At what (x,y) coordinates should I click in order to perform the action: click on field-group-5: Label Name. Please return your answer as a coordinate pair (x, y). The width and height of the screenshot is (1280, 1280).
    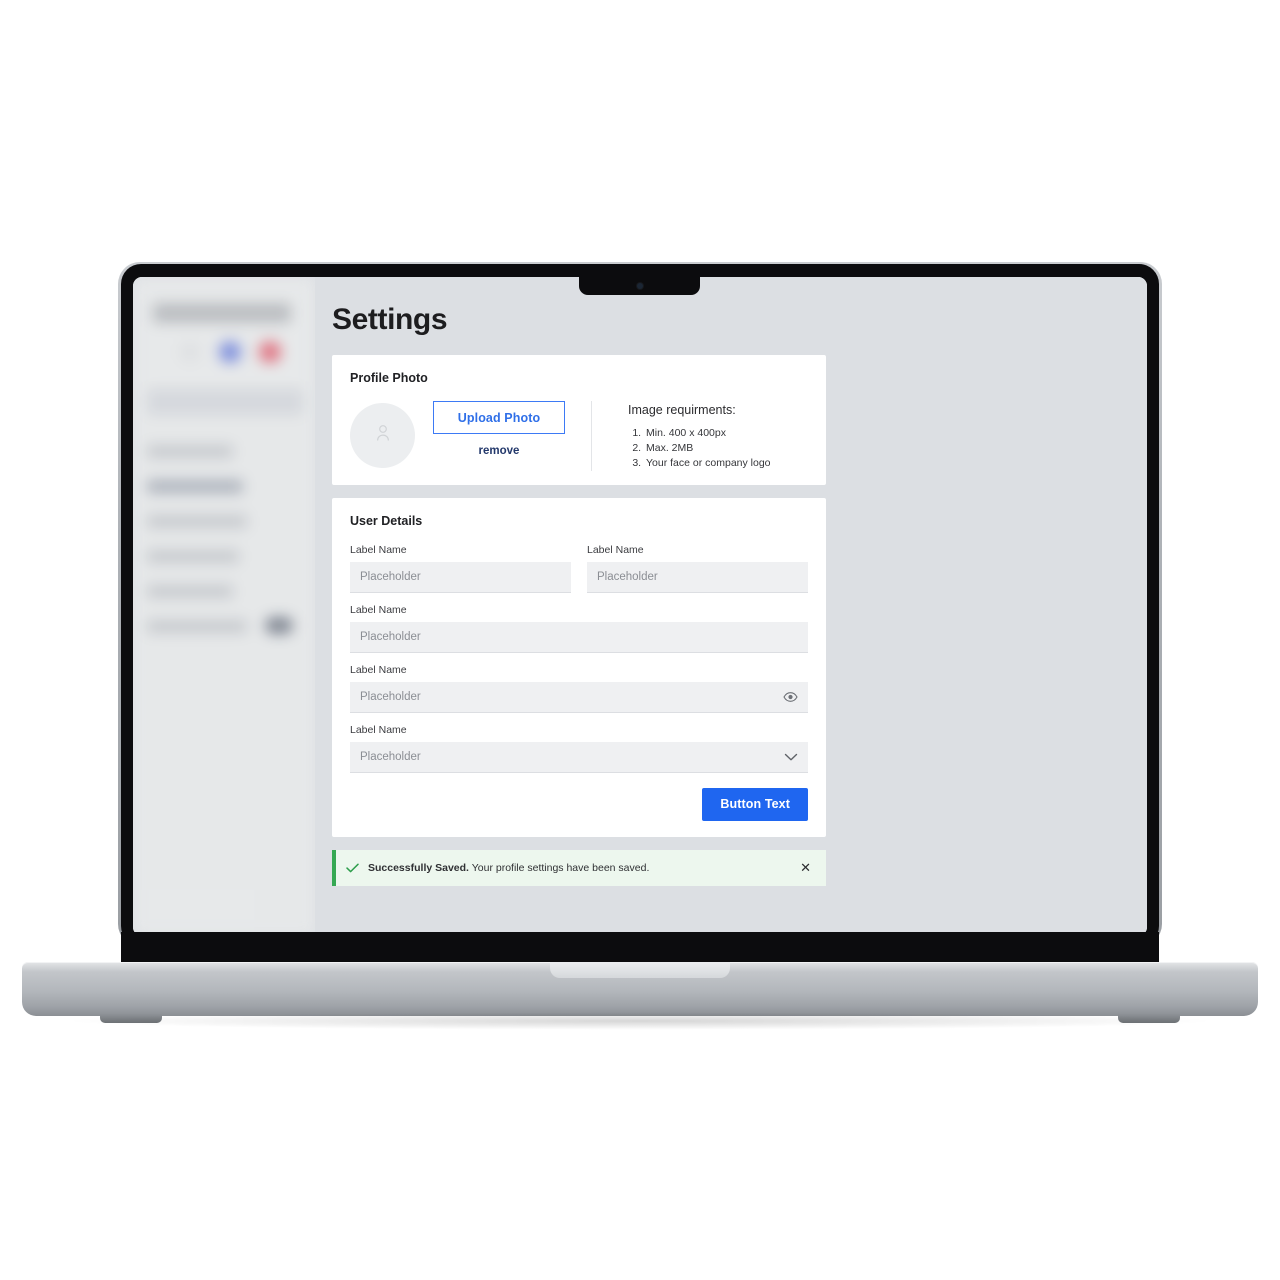
    Looking at the image, I should click on (579, 748).